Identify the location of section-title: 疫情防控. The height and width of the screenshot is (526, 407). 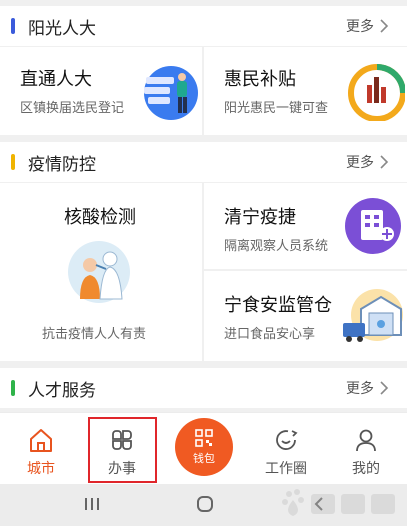
(62, 164).